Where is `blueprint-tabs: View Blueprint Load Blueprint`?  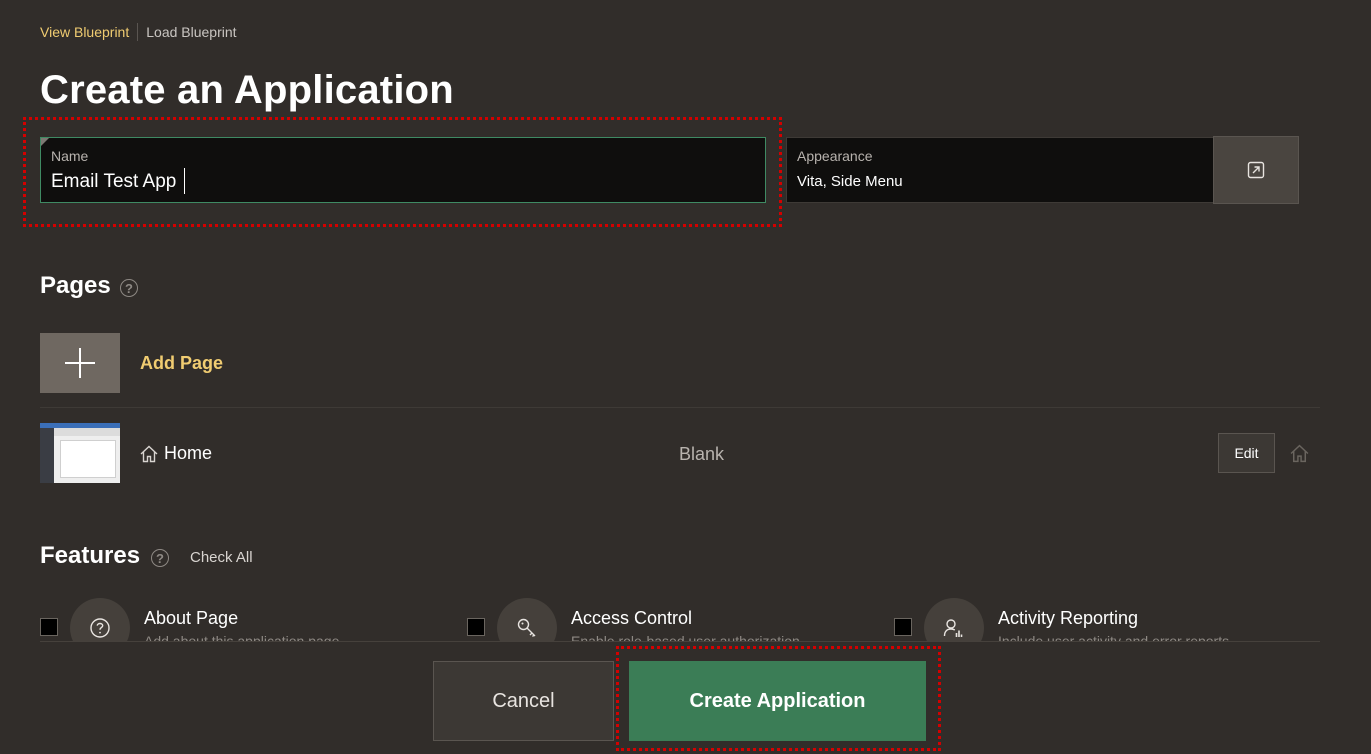
blueprint-tabs: View Blueprint Load Blueprint is located at coordinates (138, 32).